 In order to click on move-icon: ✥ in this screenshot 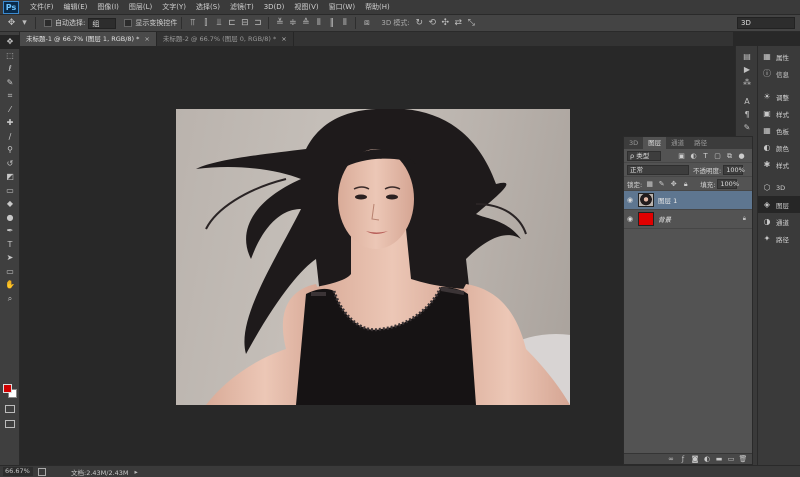, I will do `click(10, 42)`.